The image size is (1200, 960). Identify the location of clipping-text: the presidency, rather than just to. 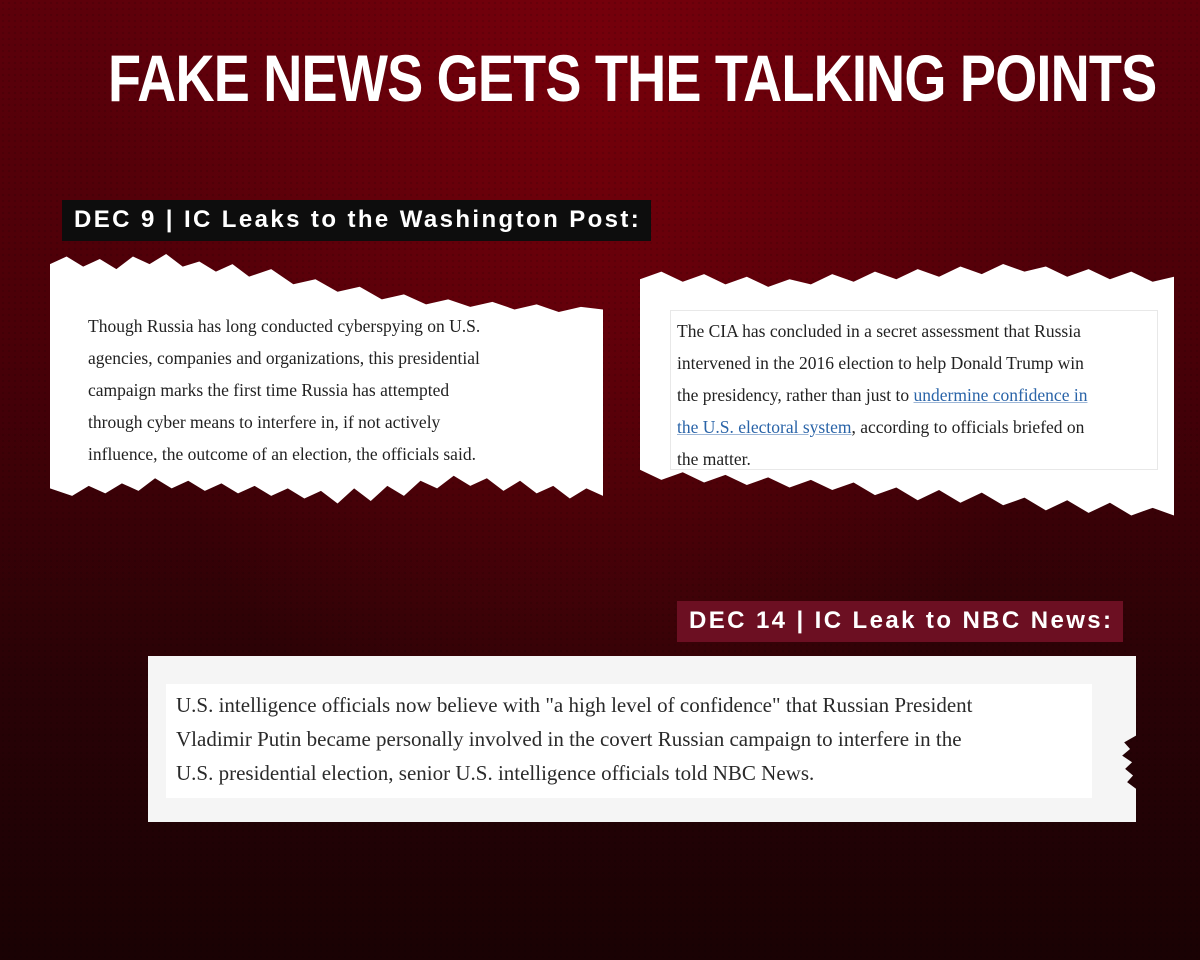
(795, 395).